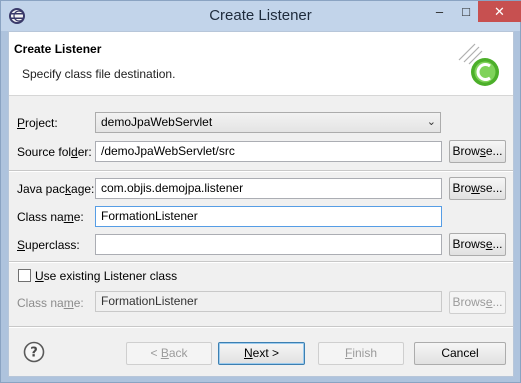  I want to click on class-name-label: Class name:, so click(50, 217).